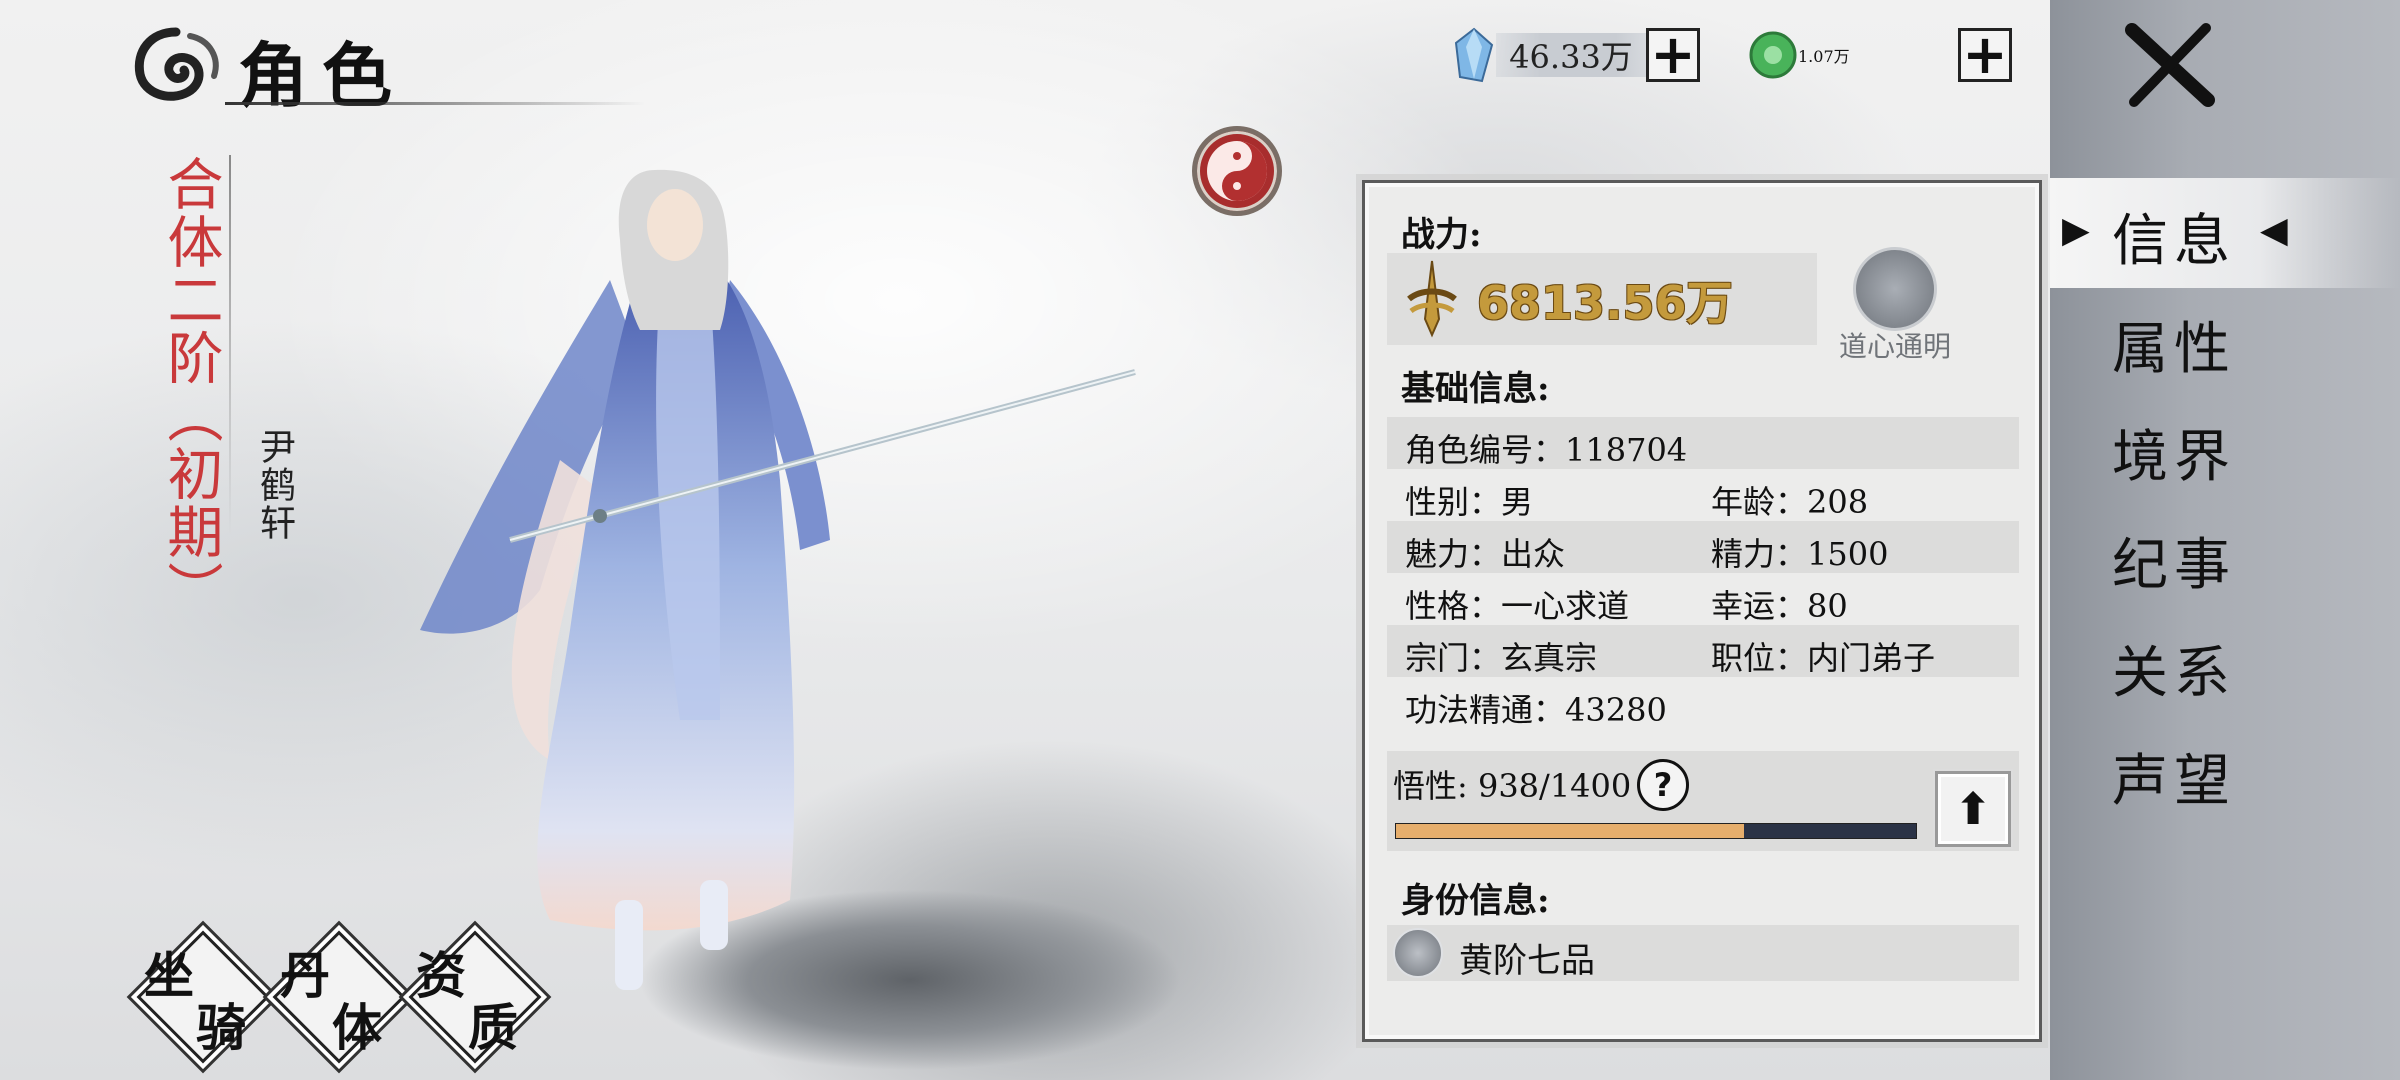  Describe the element at coordinates (1703, 599) in the screenshot. I see `info-row: 性格：一心求道 幸运：80` at that location.